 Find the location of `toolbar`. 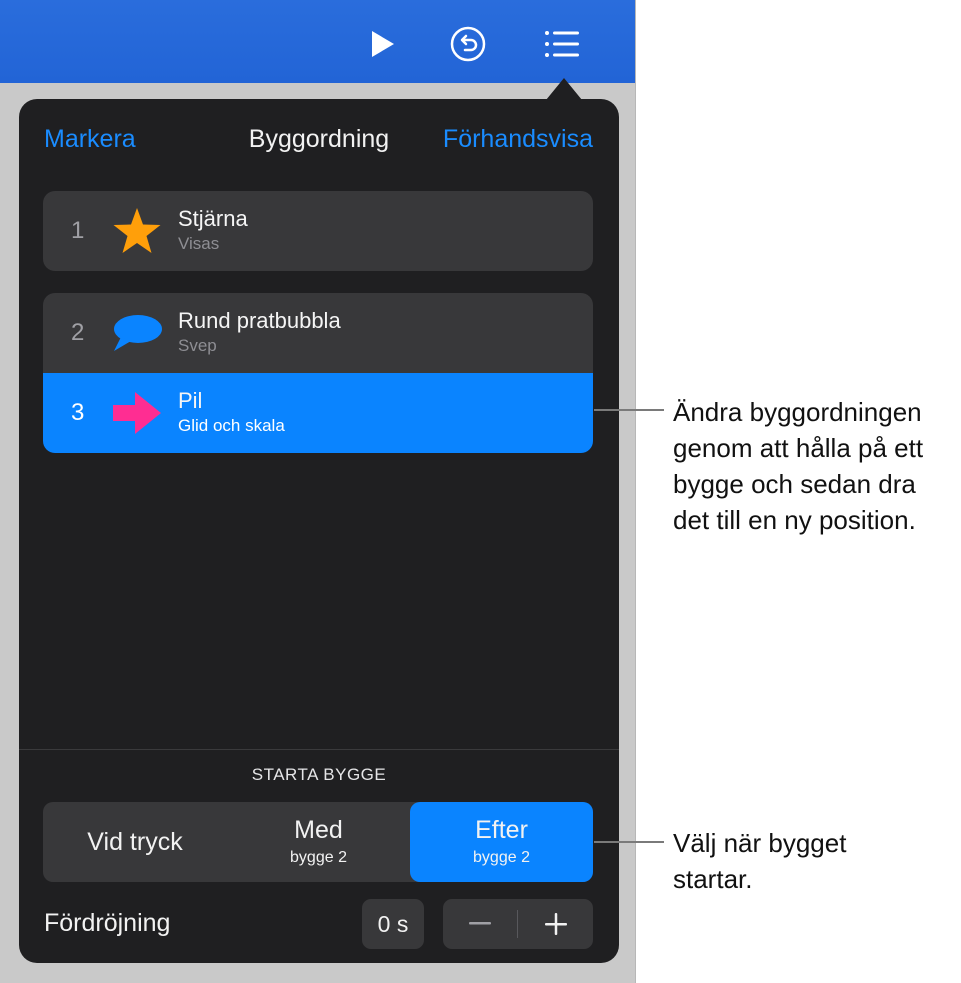

toolbar is located at coordinates (317, 41).